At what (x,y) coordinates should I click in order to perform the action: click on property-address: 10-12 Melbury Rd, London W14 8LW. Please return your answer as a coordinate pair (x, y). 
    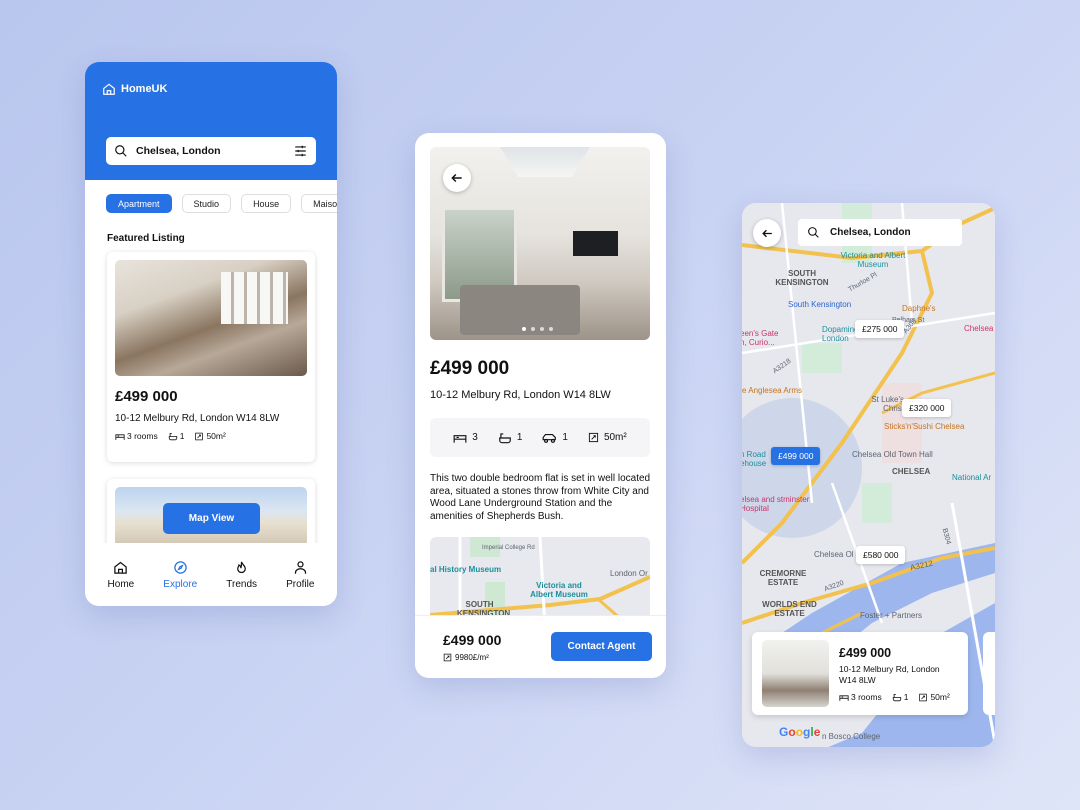
    Looking at the image, I should click on (520, 395).